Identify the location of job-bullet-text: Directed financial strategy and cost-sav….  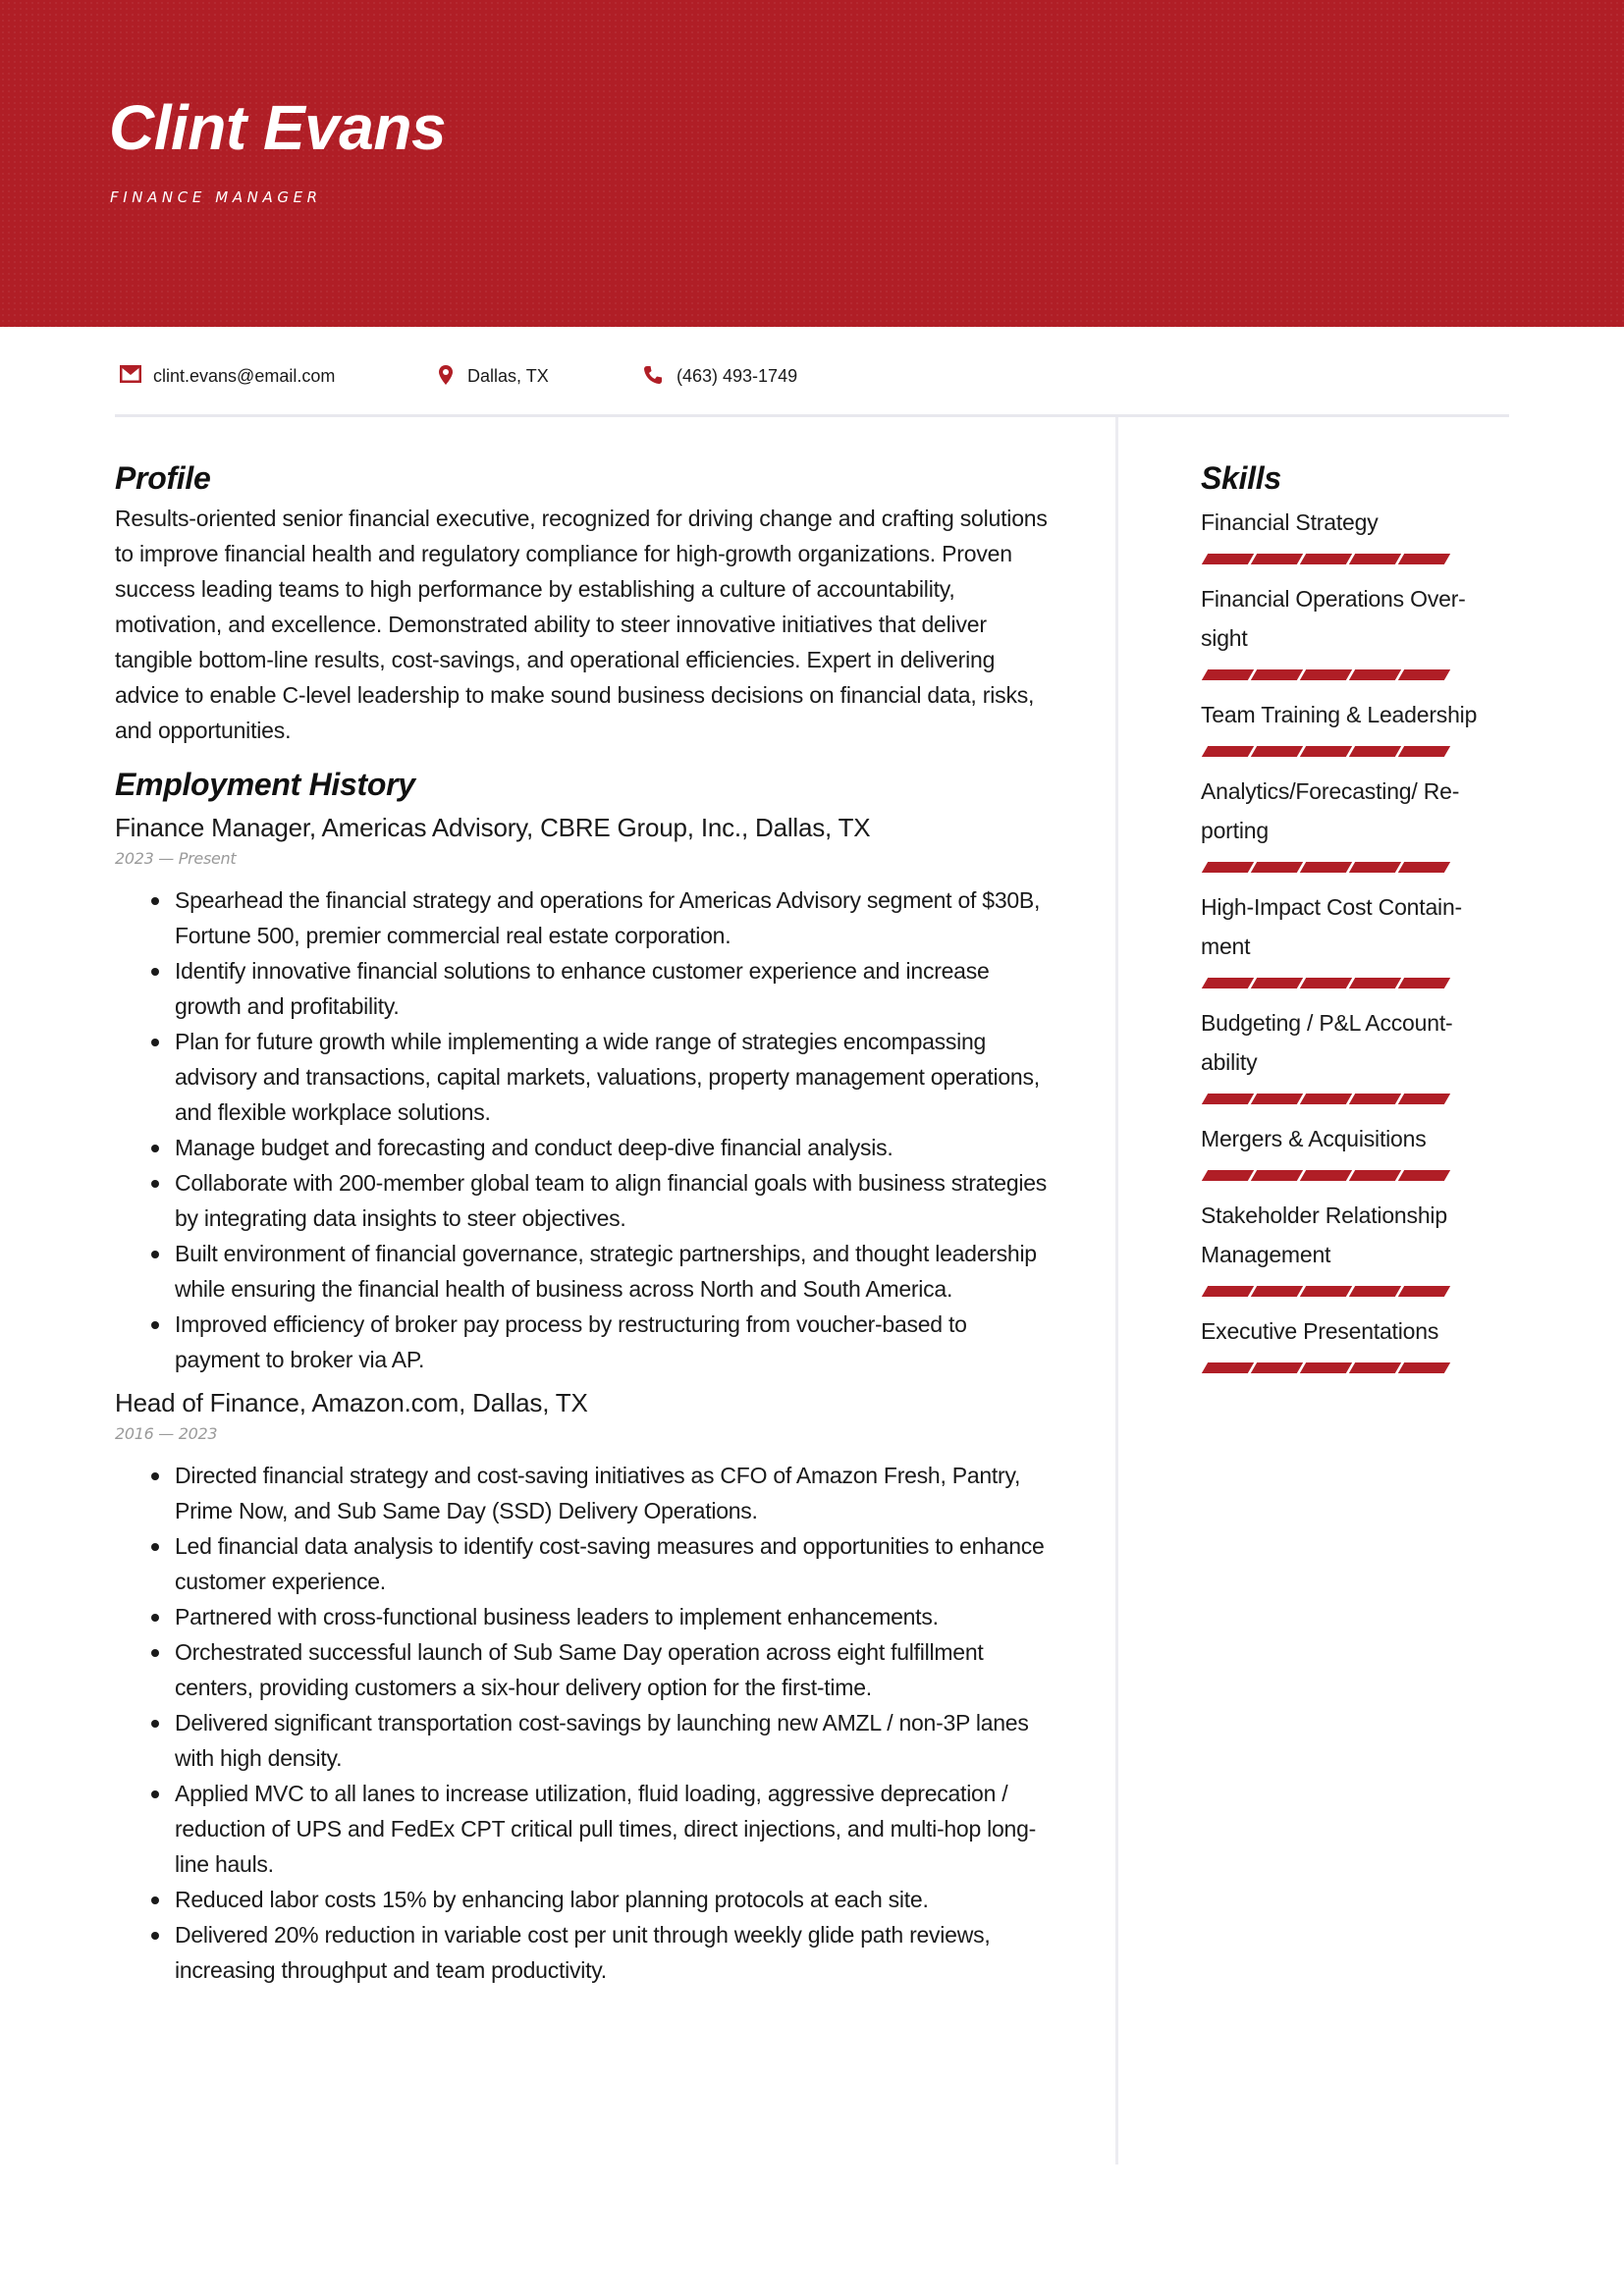
(598, 1492).